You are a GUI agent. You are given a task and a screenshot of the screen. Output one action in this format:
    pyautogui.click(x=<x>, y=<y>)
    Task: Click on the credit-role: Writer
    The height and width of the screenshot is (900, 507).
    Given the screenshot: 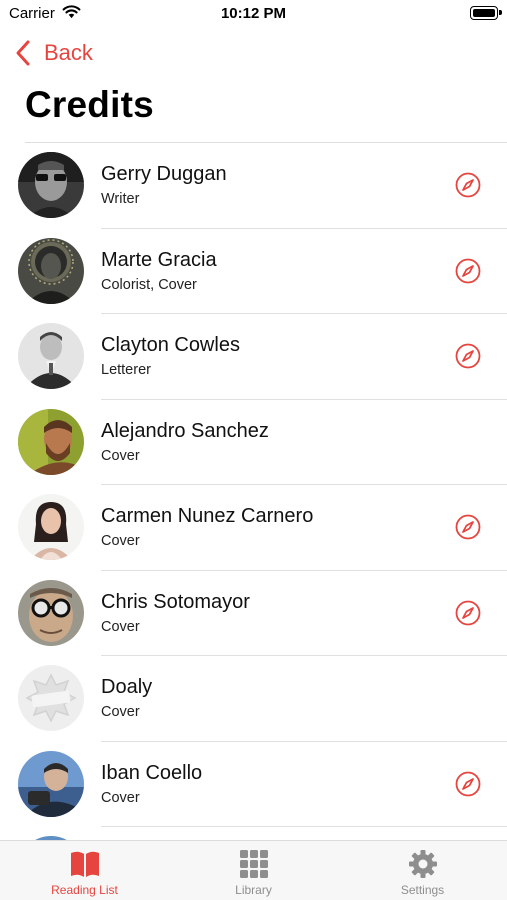 What is the action you would take?
    pyautogui.click(x=120, y=199)
    